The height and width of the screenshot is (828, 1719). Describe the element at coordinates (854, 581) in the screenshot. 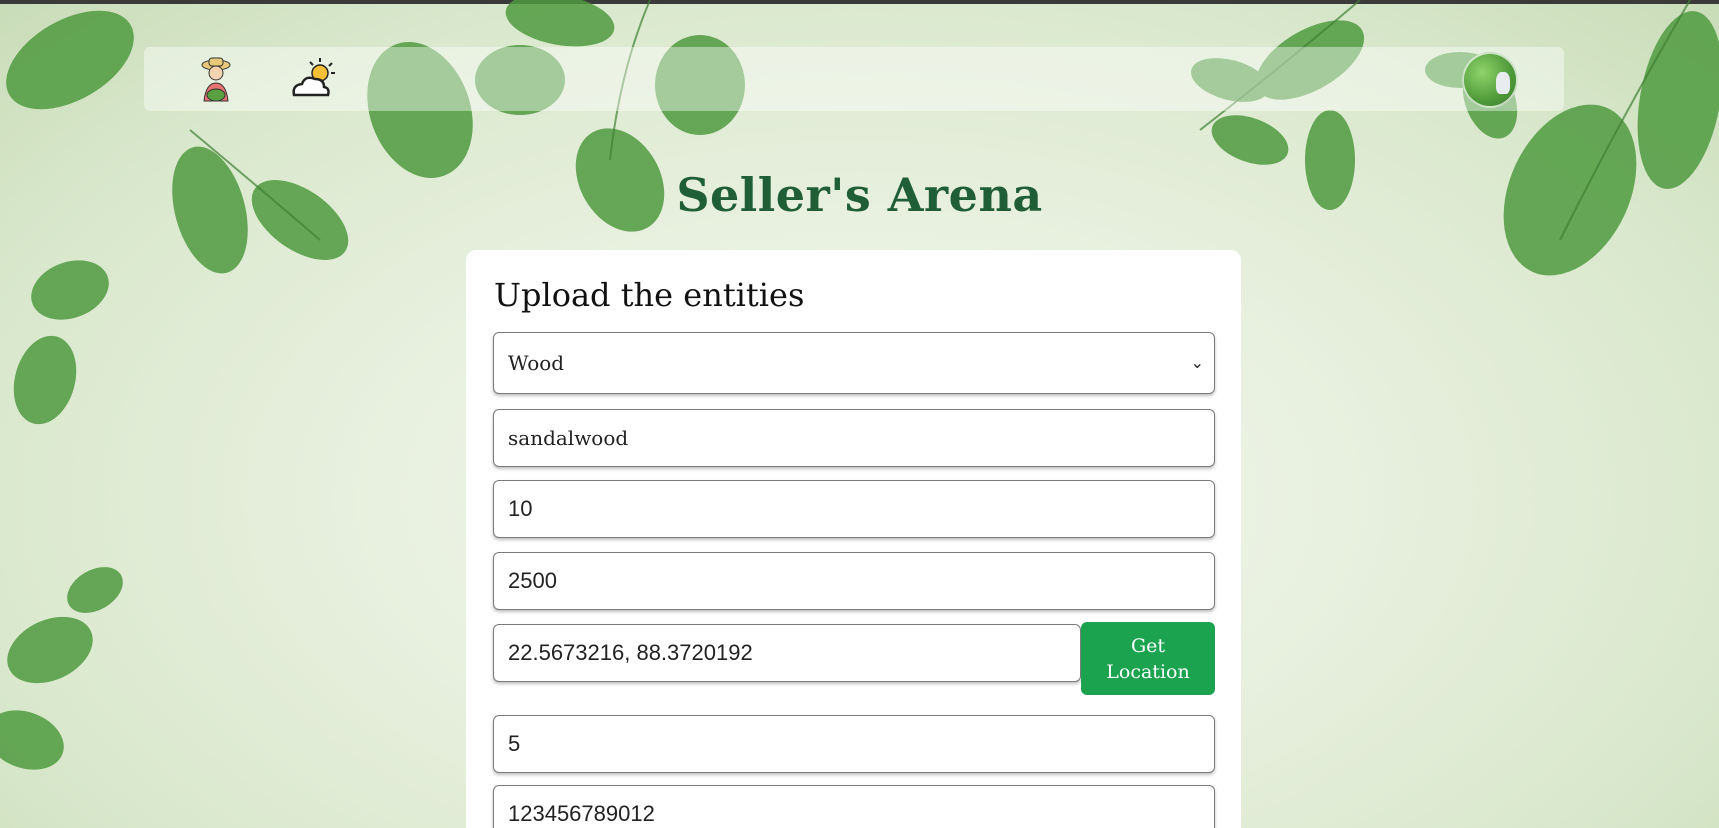

I see `price-field: 2500` at that location.